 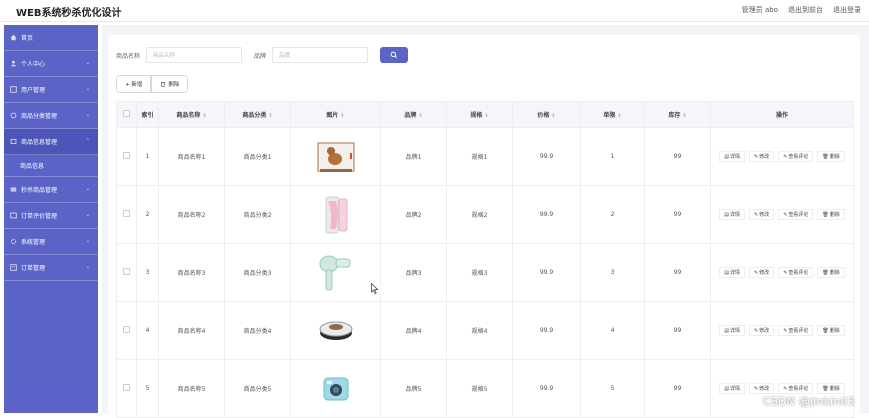 What do you see at coordinates (414, 157) in the screenshot?
I see `cell-brand: 品牌1` at bounding box center [414, 157].